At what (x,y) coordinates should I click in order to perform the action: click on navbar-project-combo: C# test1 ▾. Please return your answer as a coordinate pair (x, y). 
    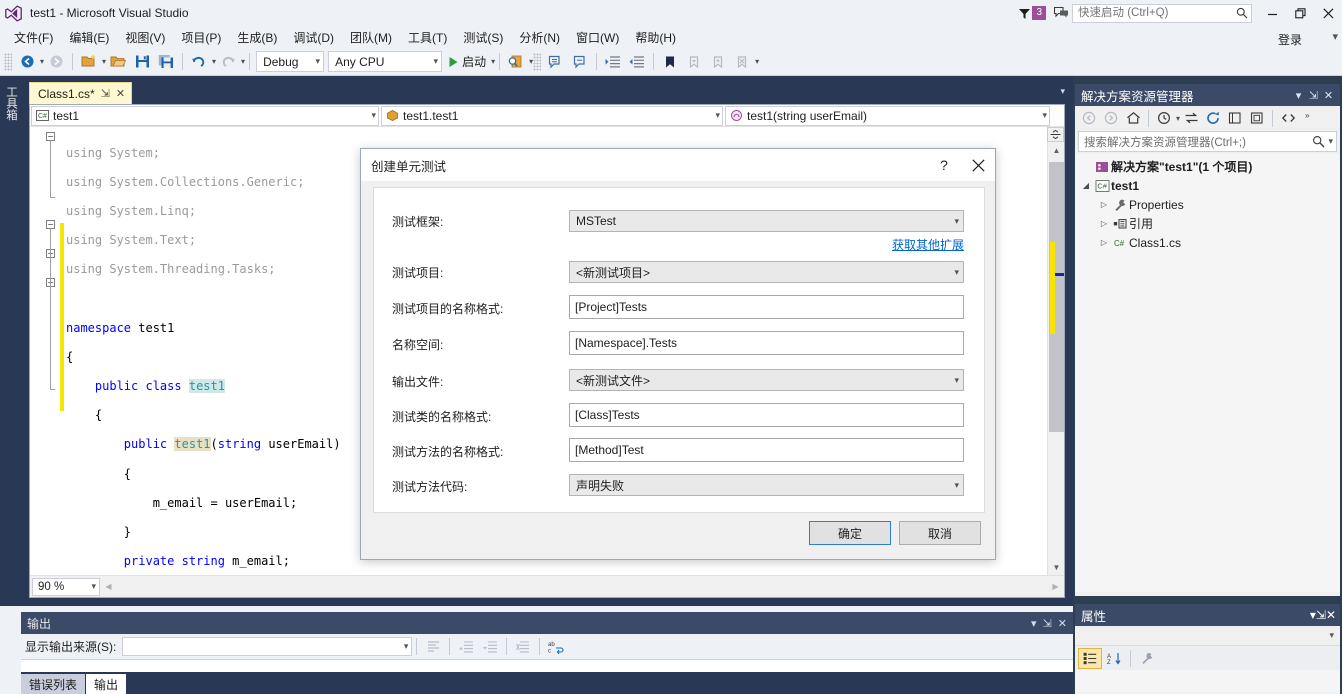
    Looking at the image, I should click on (205, 115).